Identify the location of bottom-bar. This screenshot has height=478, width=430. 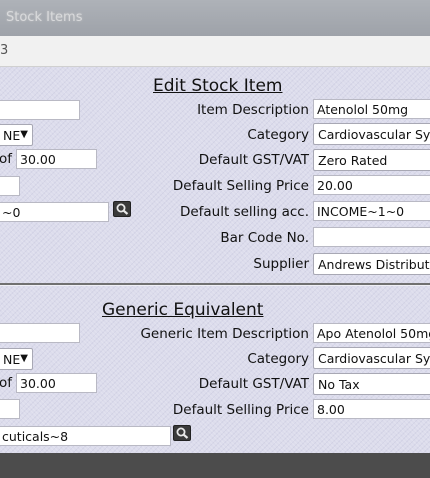
(215, 465).